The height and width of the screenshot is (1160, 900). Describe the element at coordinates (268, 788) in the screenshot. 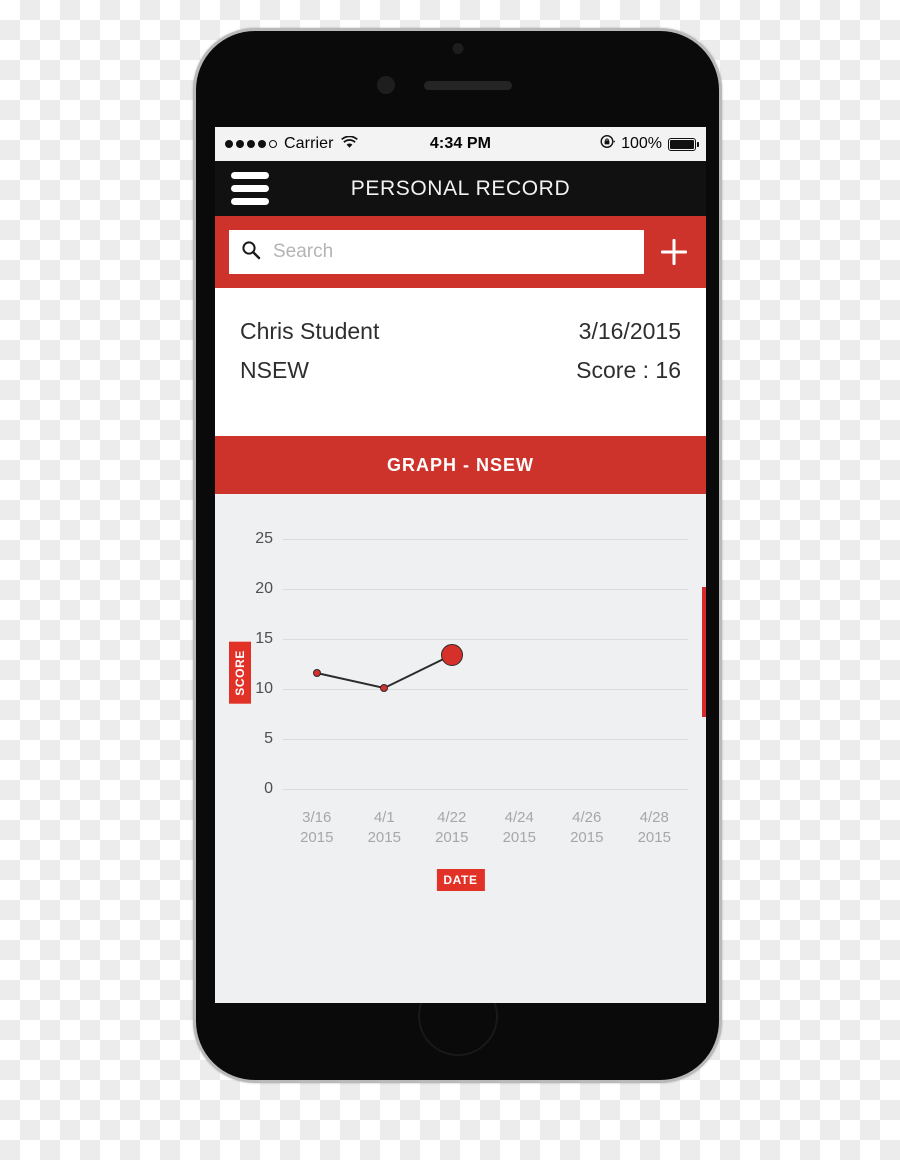

I see `y-axis-tick: 0` at that location.